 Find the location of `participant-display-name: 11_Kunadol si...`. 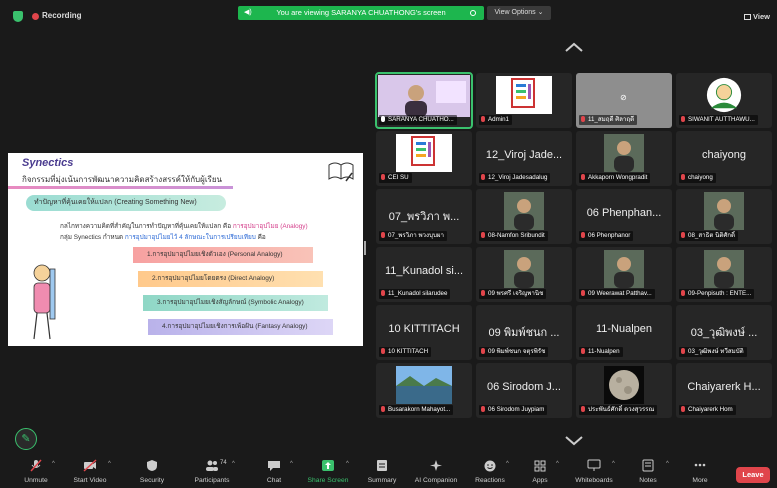

participant-display-name: 11_Kunadol si... is located at coordinates (424, 271).